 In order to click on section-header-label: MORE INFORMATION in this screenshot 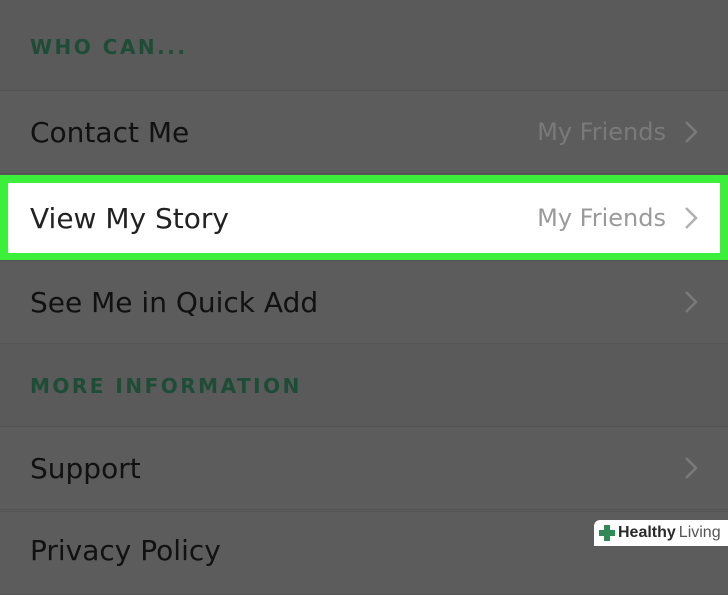, I will do `click(166, 386)`.